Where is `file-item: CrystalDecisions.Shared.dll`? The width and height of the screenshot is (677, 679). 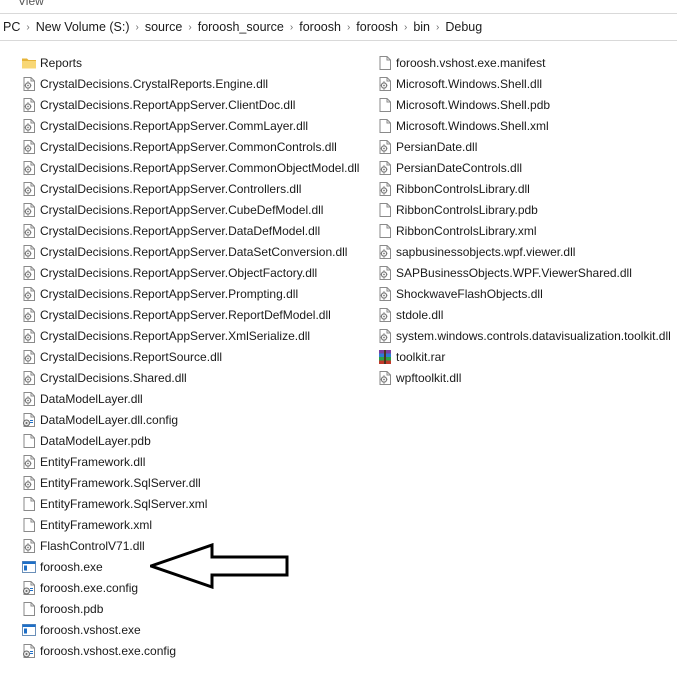
file-item: CrystalDecisions.Shared.dll is located at coordinates (196, 377).